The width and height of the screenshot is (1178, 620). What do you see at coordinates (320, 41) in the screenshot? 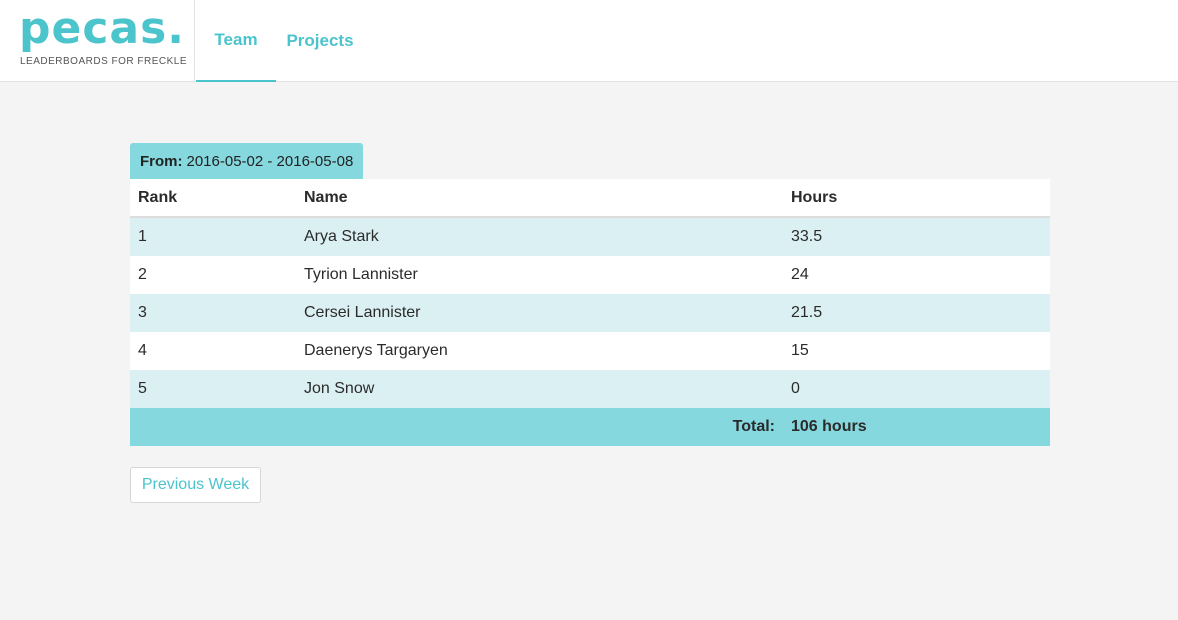
I see `tab-projects: Projects` at bounding box center [320, 41].